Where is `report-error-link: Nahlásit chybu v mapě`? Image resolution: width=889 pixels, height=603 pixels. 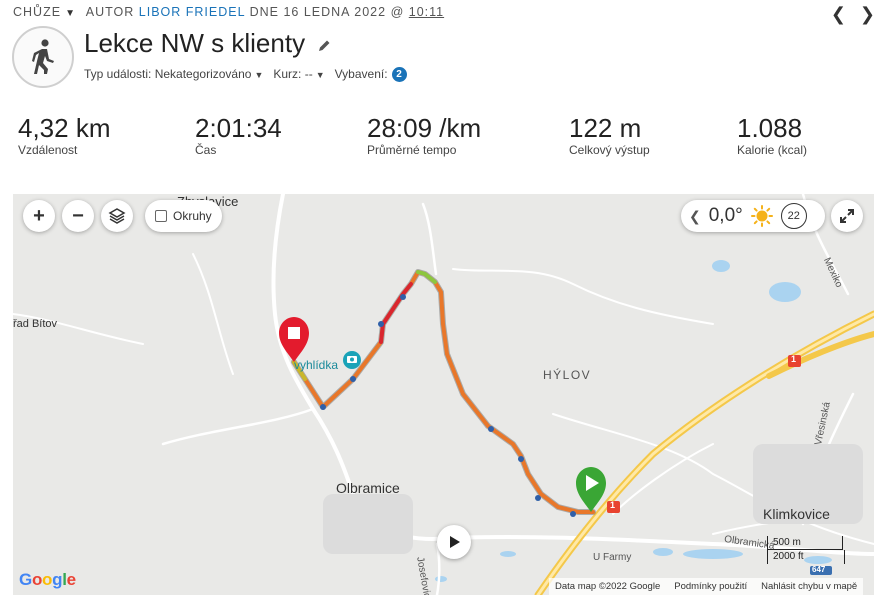
report-error-link: Nahlásit chybu v mapě is located at coordinates (809, 586).